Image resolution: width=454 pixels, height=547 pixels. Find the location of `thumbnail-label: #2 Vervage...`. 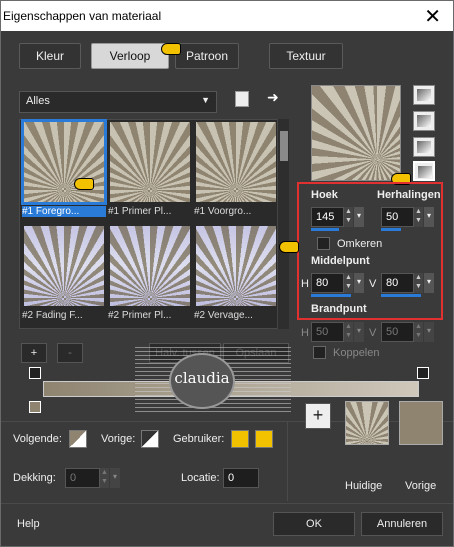

thumbnail-label: #2 Vervage... is located at coordinates (223, 315).